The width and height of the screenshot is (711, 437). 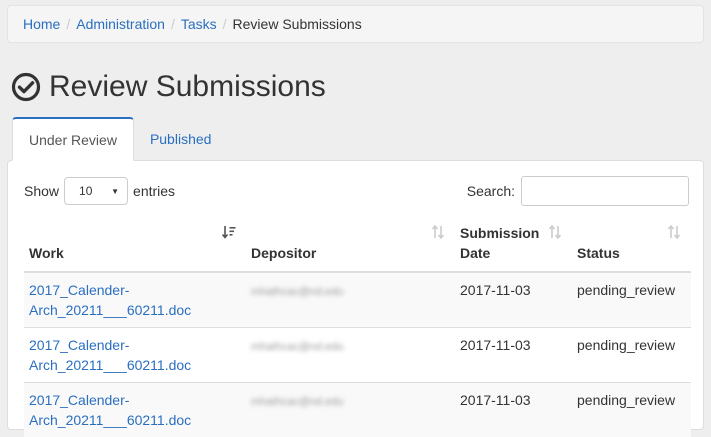 I want to click on table-header-row: Work Depositor Submiss, so click(x=357, y=244).